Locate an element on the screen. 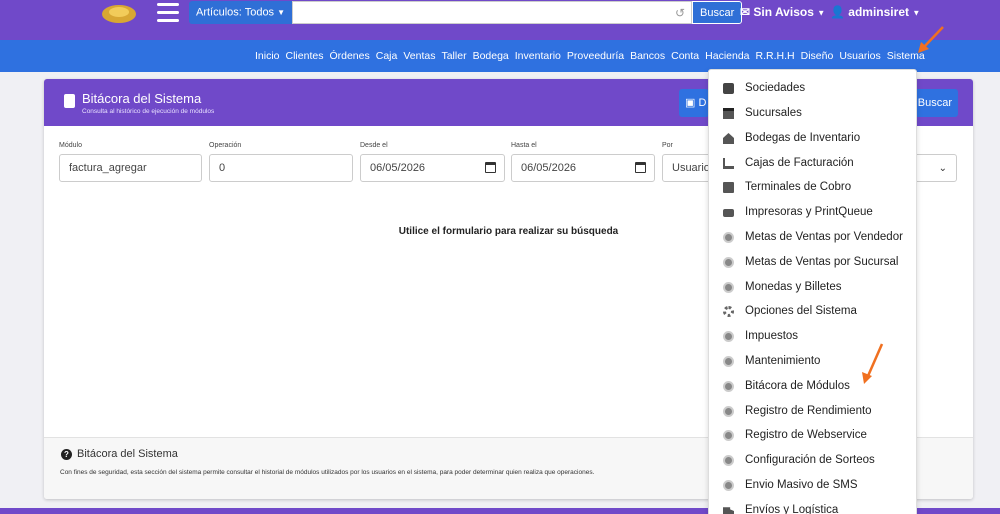 This screenshot has width=1000, height=514. dropdown-item-label: Metas de Ventas por Sucursal is located at coordinates (822, 262).